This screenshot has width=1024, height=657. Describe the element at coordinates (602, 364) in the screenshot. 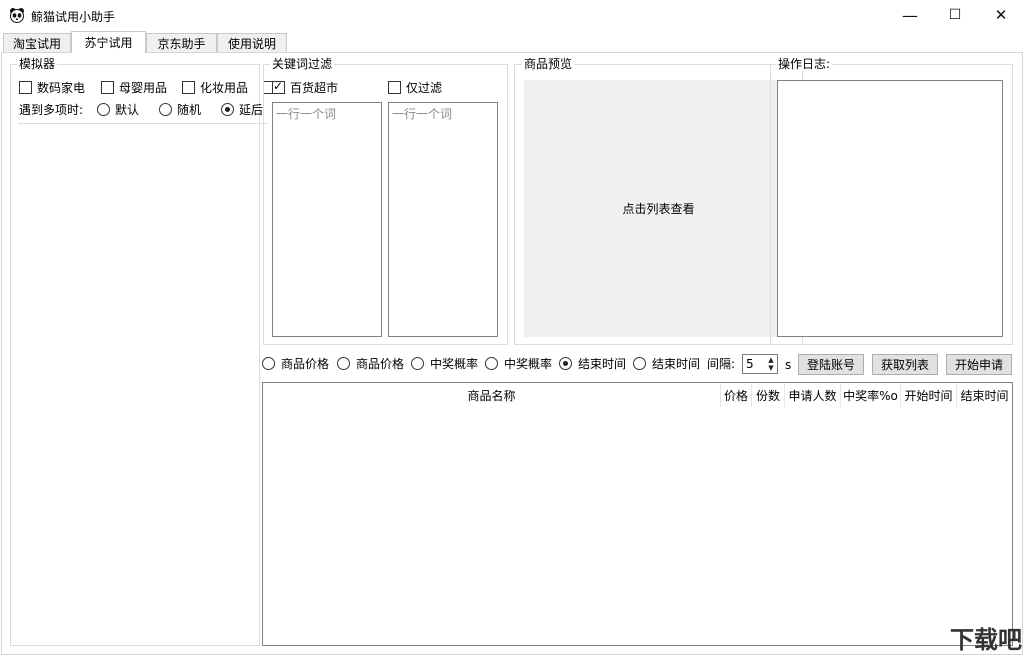

I see `sort-end-asc-label: 结束时间` at that location.